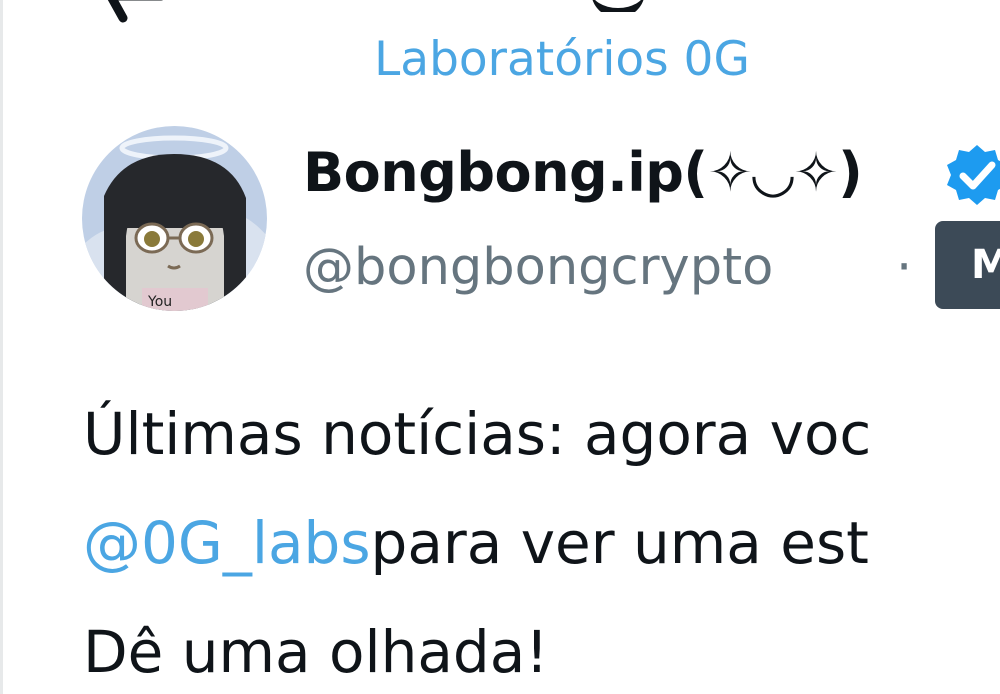 The width and height of the screenshot is (1000, 694). Describe the element at coordinates (619, 543) in the screenshot. I see `tweet-text-line-2-rest: para ver uma est` at that location.